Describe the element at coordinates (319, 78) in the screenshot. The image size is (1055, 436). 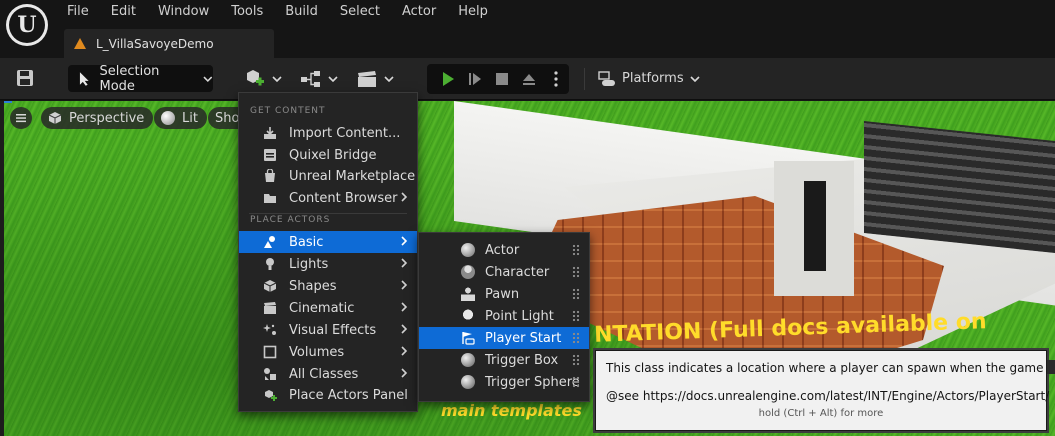
I see `blueprints-button` at that location.